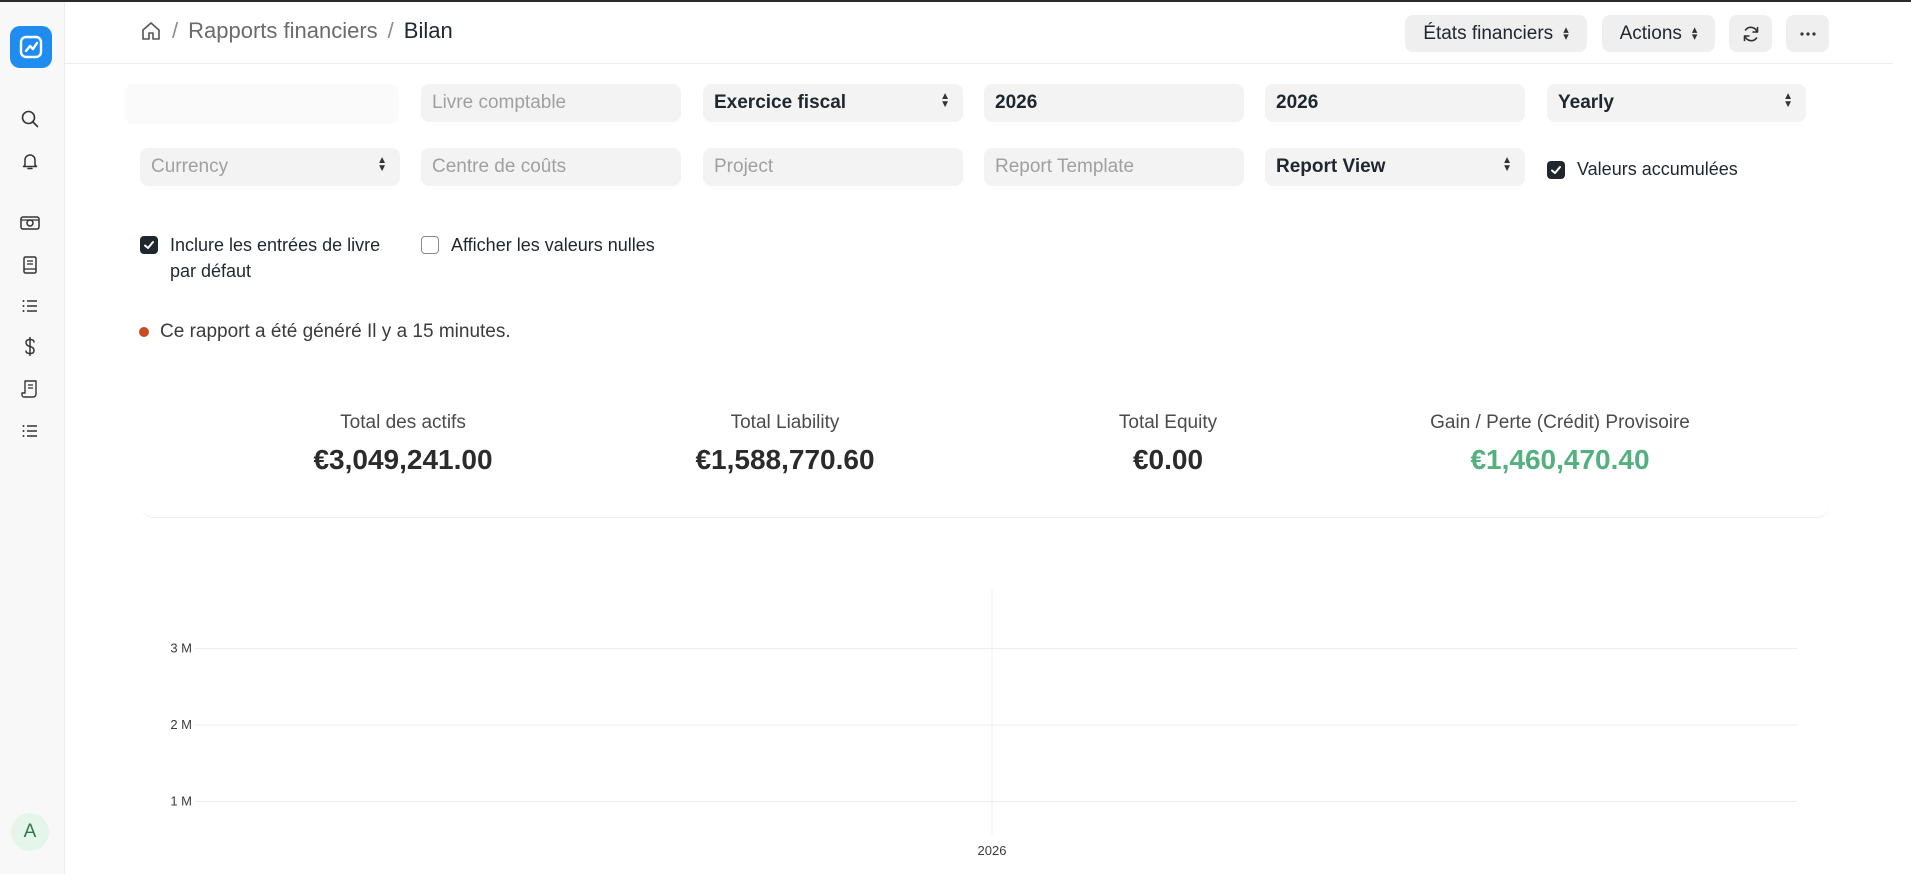 The image size is (1911, 874). What do you see at coordinates (1168, 459) in the screenshot?
I see `total-equity-value: €0.00` at bounding box center [1168, 459].